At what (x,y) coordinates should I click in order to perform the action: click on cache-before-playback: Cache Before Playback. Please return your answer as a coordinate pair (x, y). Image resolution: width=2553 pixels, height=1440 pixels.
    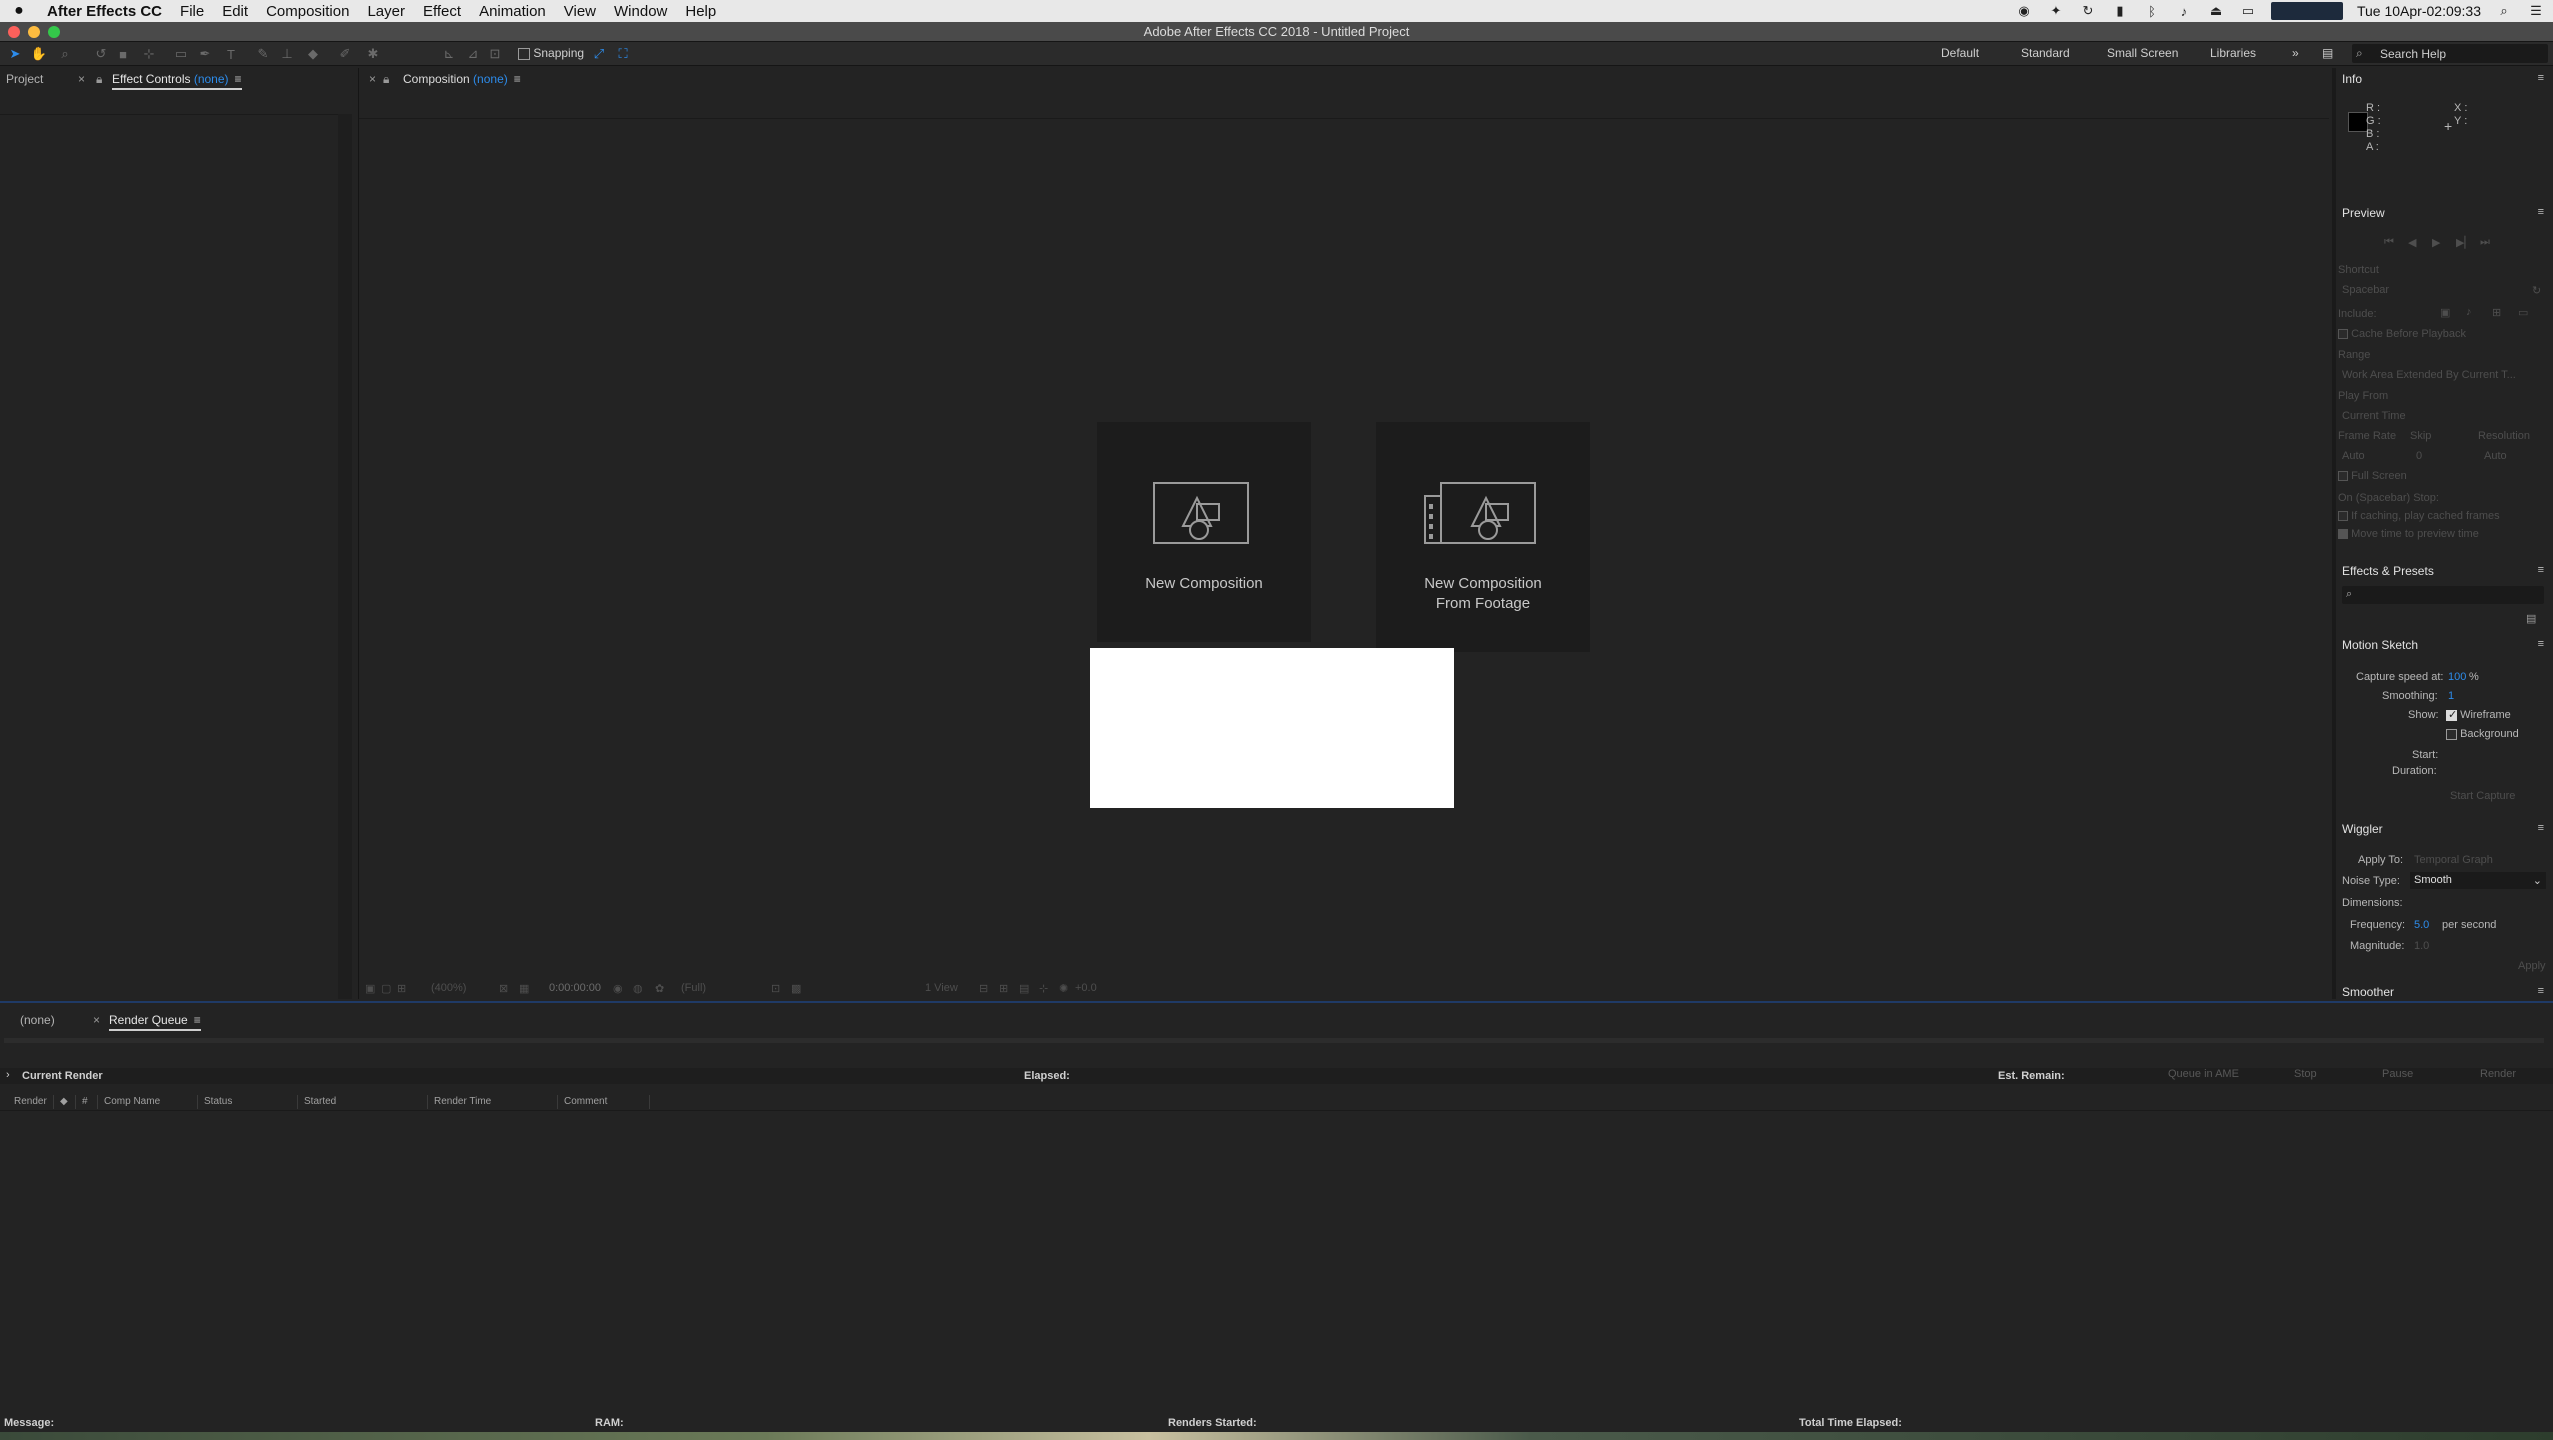
    Looking at the image, I should click on (2402, 334).